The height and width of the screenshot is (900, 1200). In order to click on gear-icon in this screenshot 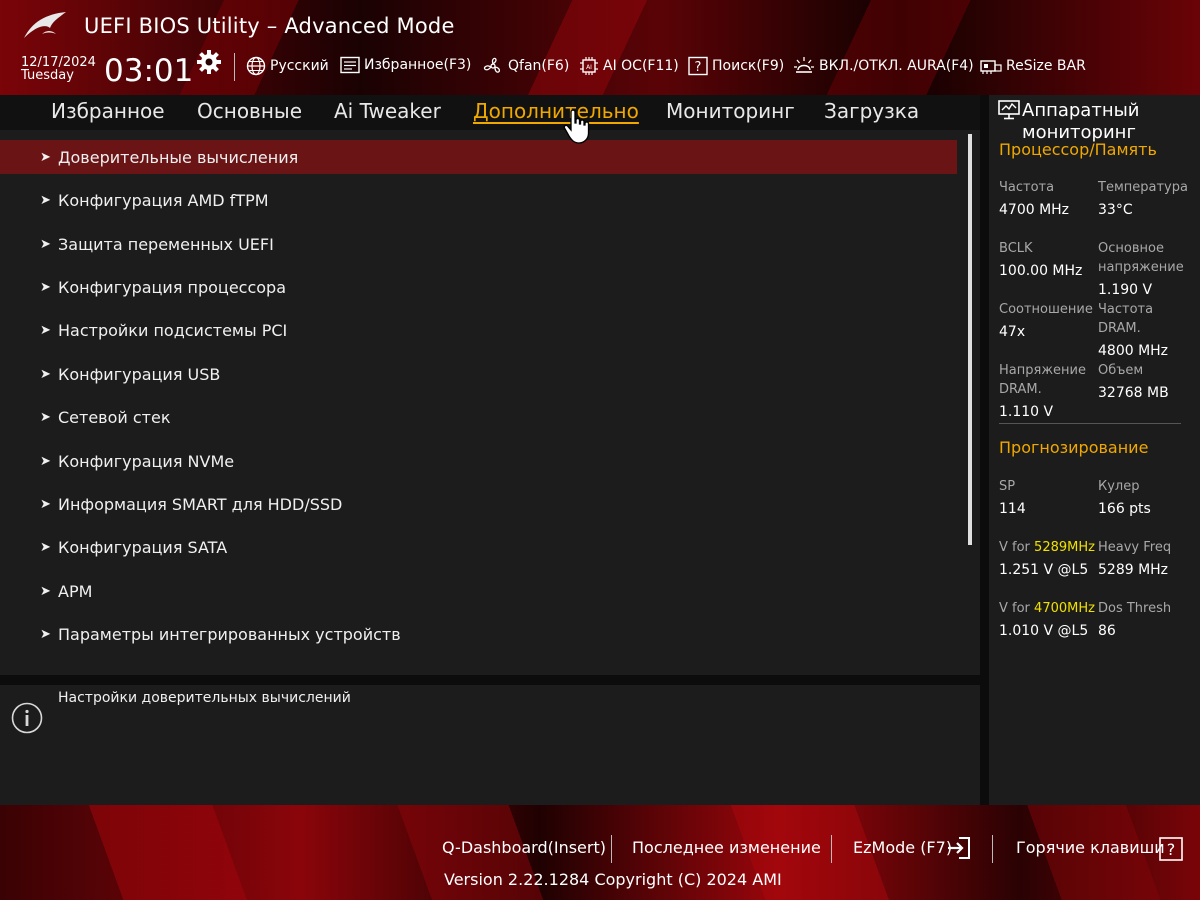, I will do `click(209, 62)`.